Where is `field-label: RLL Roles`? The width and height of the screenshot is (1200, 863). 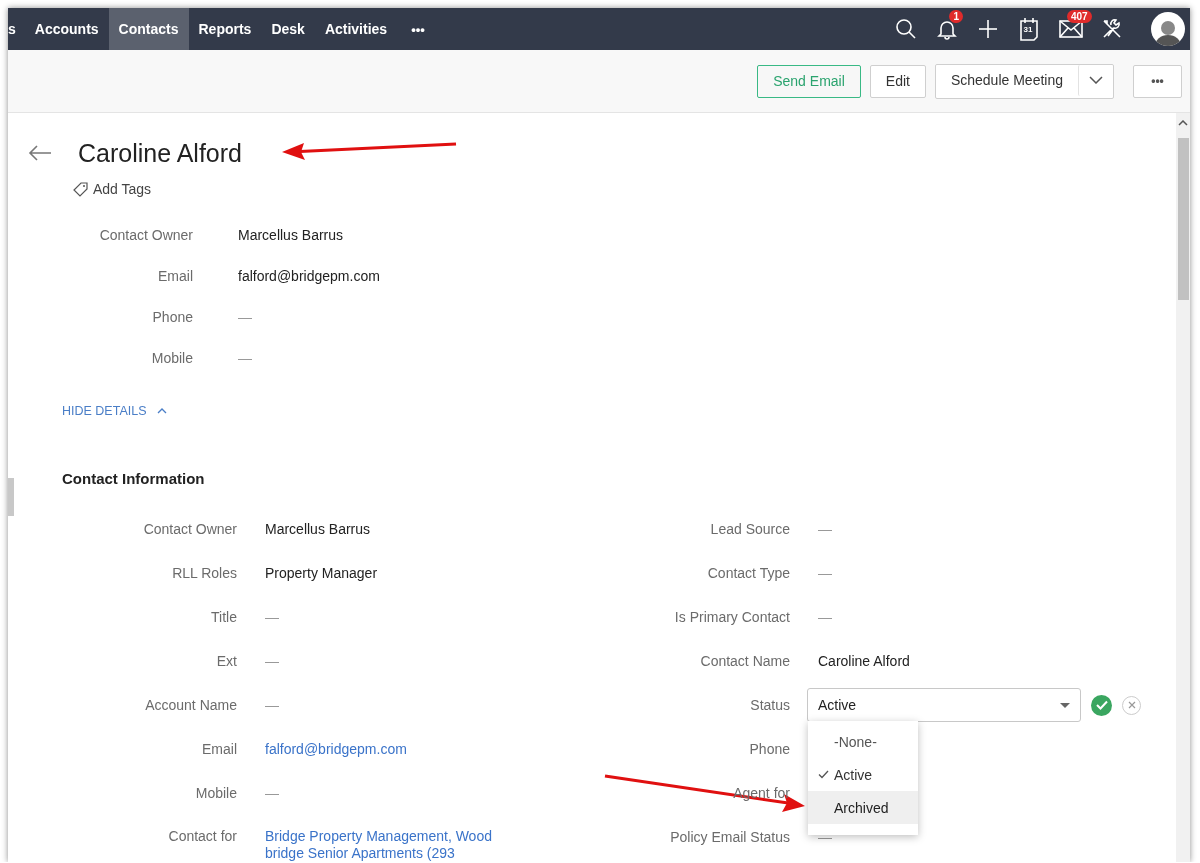
field-label: RLL Roles is located at coordinates (204, 573).